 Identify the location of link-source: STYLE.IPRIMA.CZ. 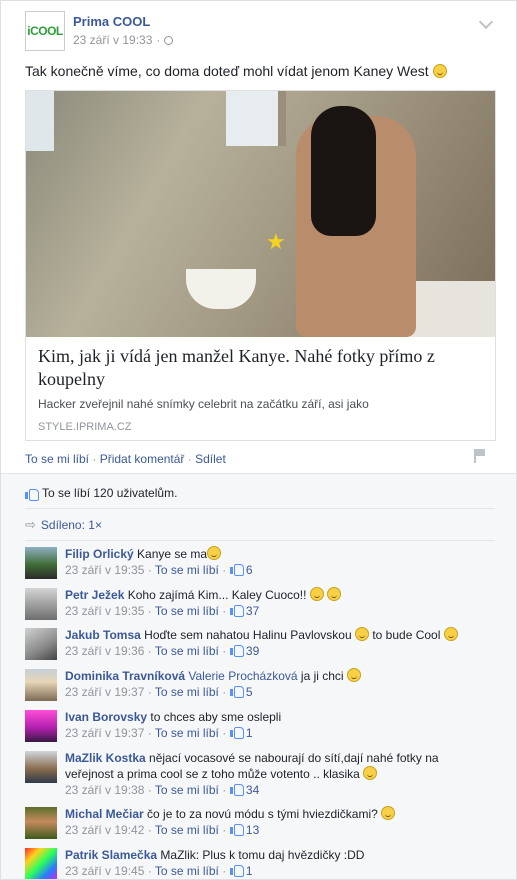
(85, 427).